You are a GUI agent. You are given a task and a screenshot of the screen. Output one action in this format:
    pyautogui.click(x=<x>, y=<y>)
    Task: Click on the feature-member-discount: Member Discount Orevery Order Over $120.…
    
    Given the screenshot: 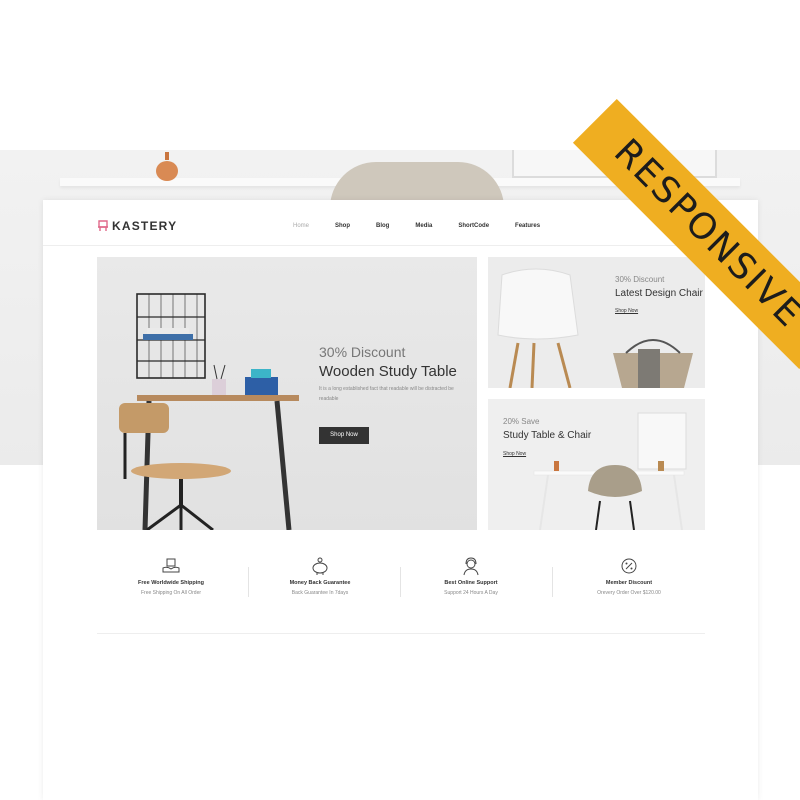 What is the action you would take?
    pyautogui.click(x=629, y=576)
    